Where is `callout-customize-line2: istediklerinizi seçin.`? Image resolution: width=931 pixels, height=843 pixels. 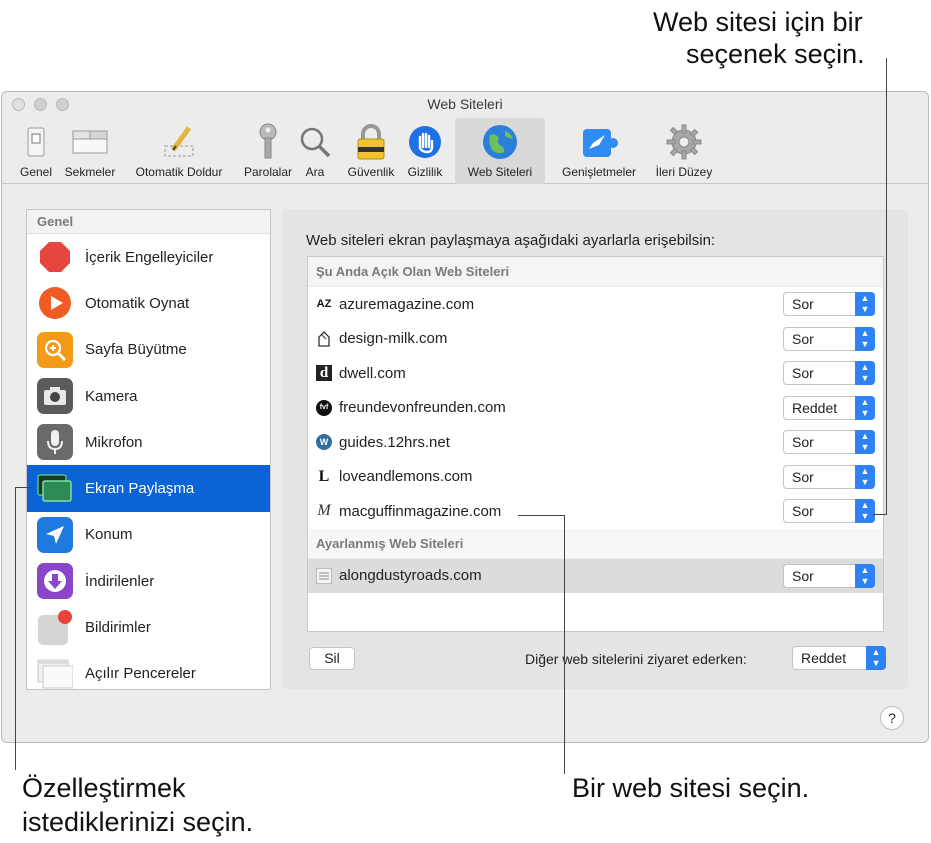
callout-customize-line2: istediklerinizi seçin. is located at coordinates (138, 822).